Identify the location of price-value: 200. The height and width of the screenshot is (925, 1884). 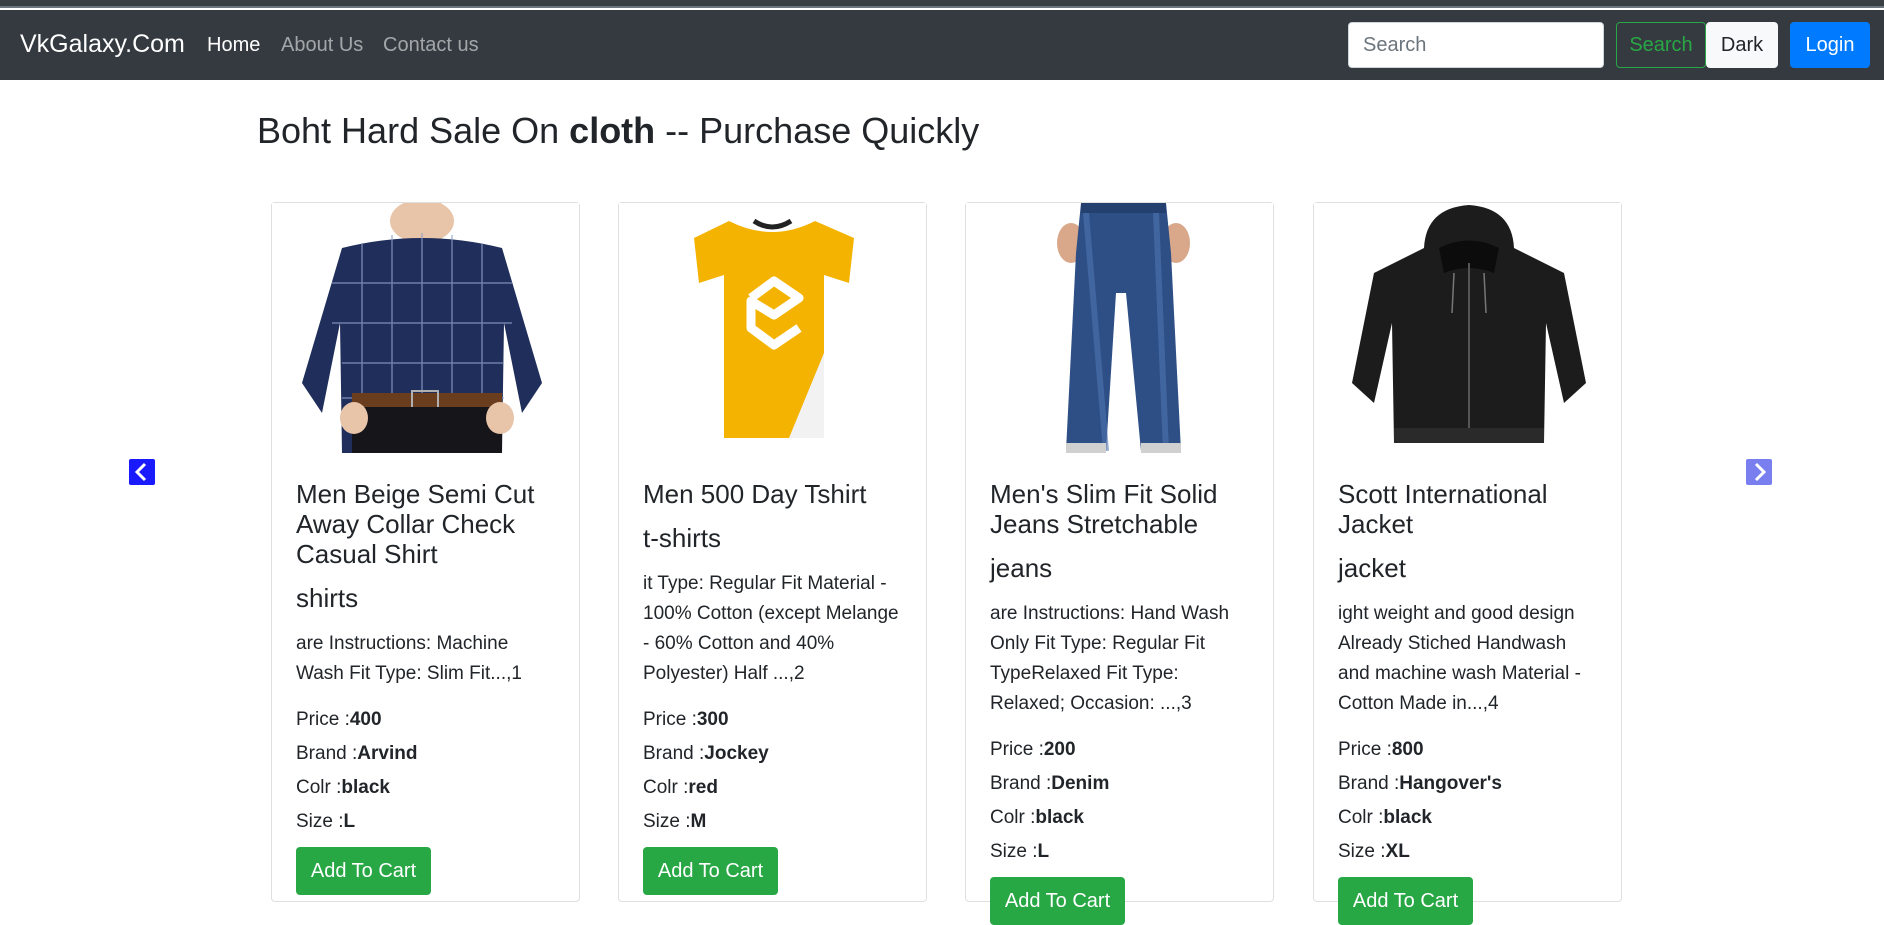
(1059, 749).